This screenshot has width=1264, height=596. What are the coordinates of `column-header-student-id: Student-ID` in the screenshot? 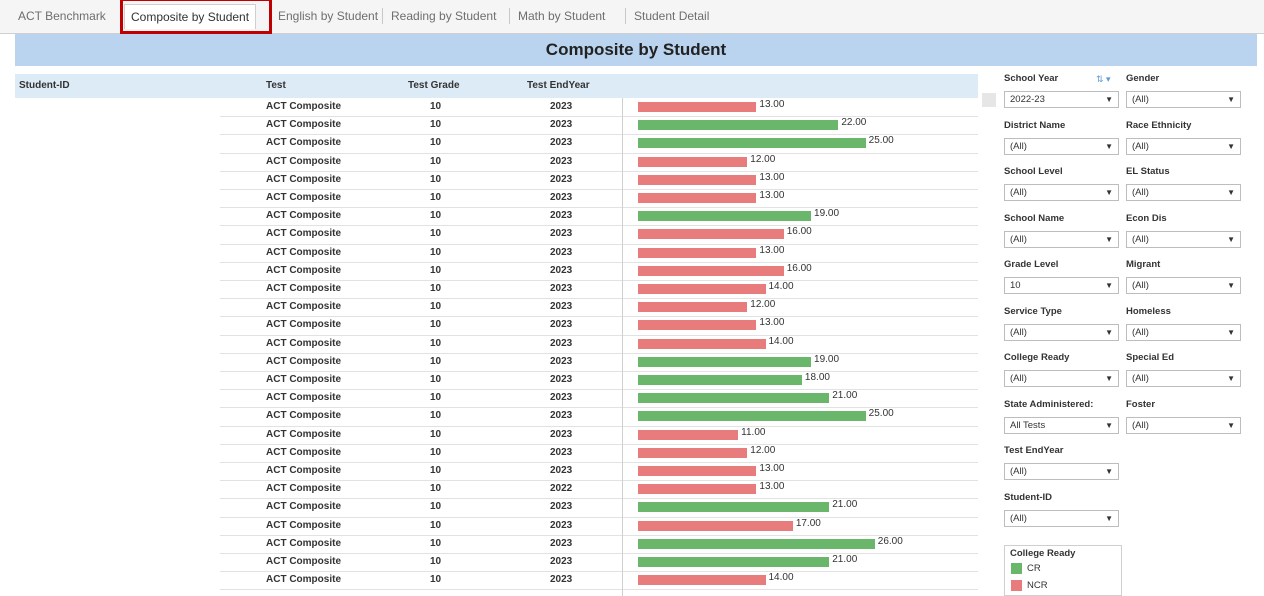 It's located at (44, 86).